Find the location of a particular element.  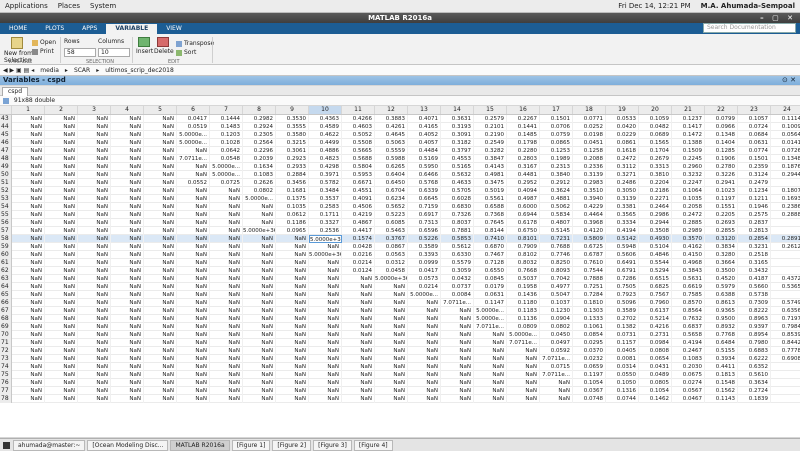

table-cell: 0.1441 is located at coordinates (523, 127).